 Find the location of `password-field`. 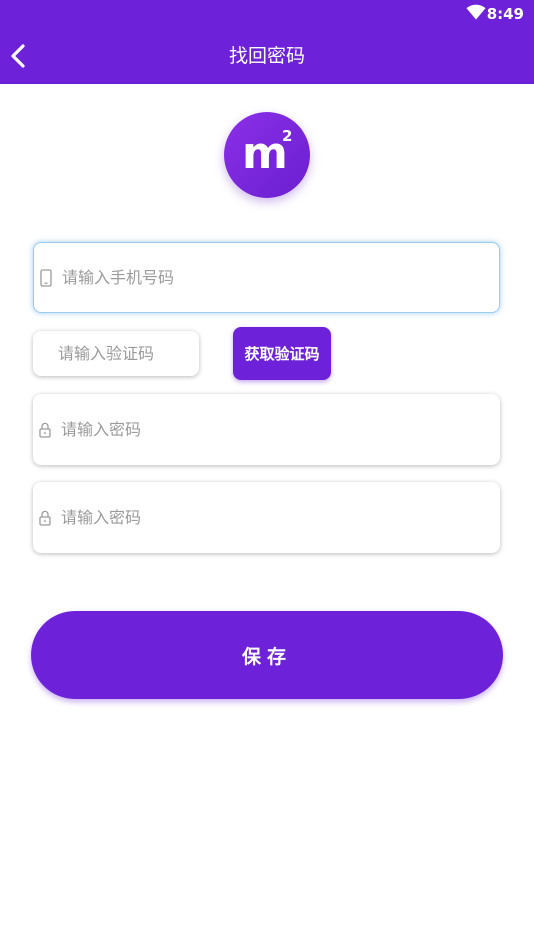

password-field is located at coordinates (266, 429).